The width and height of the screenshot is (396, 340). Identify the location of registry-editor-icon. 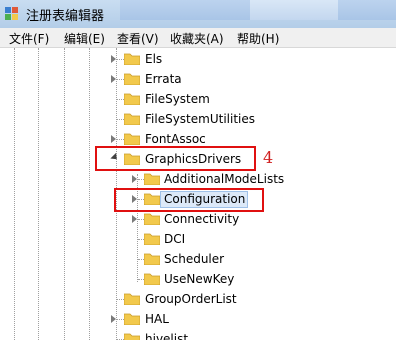
(11, 13).